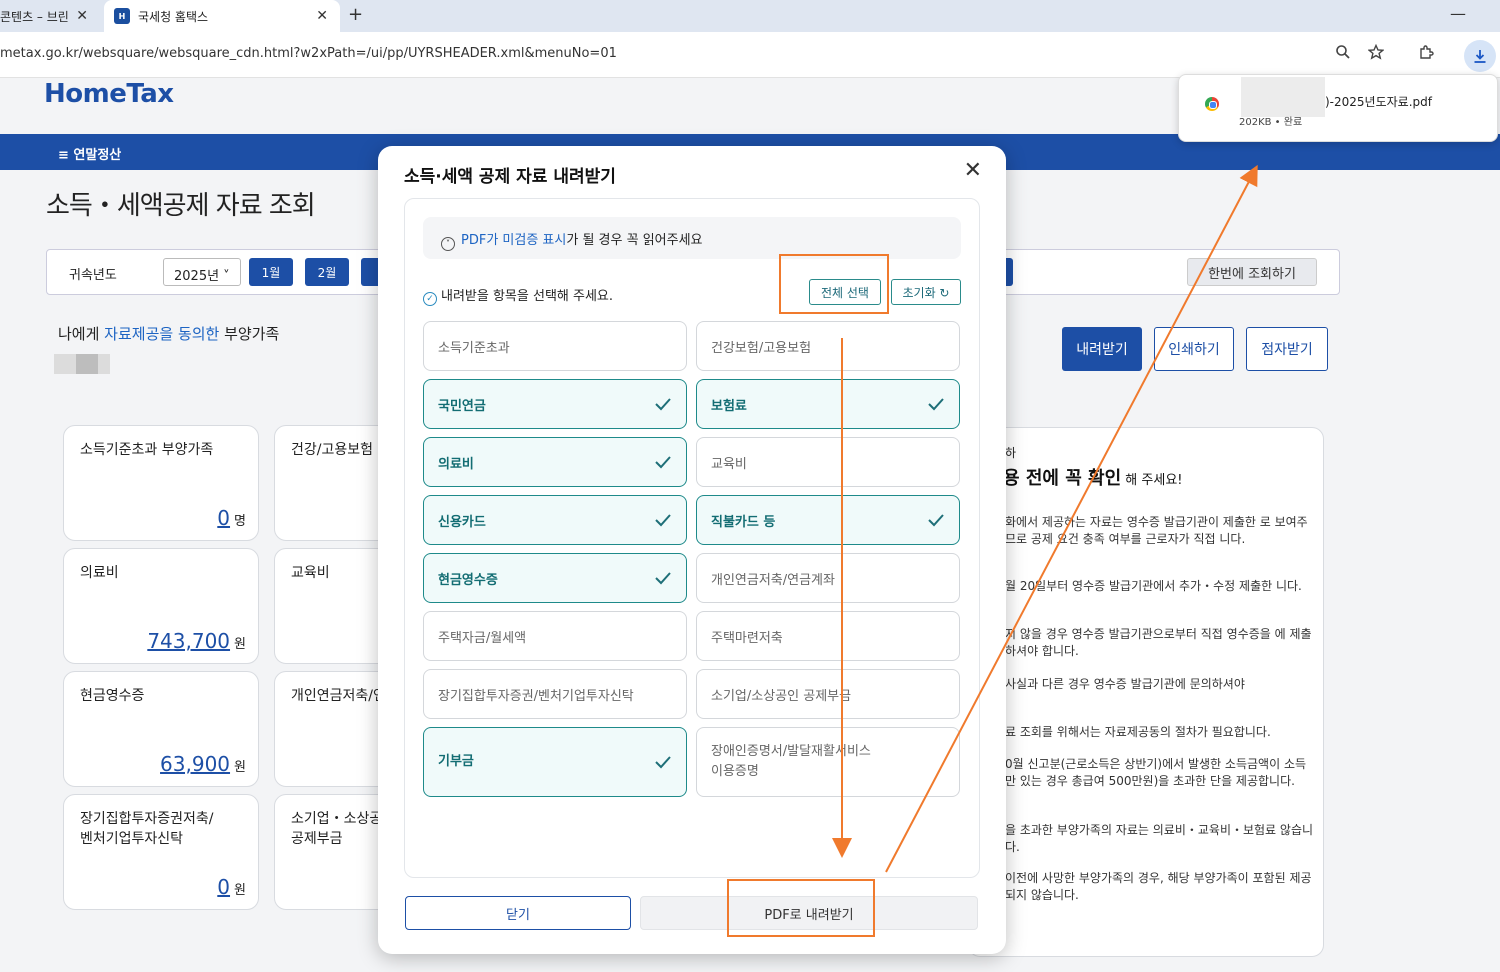 The height and width of the screenshot is (972, 1500). I want to click on download-icon, so click(1480, 56).